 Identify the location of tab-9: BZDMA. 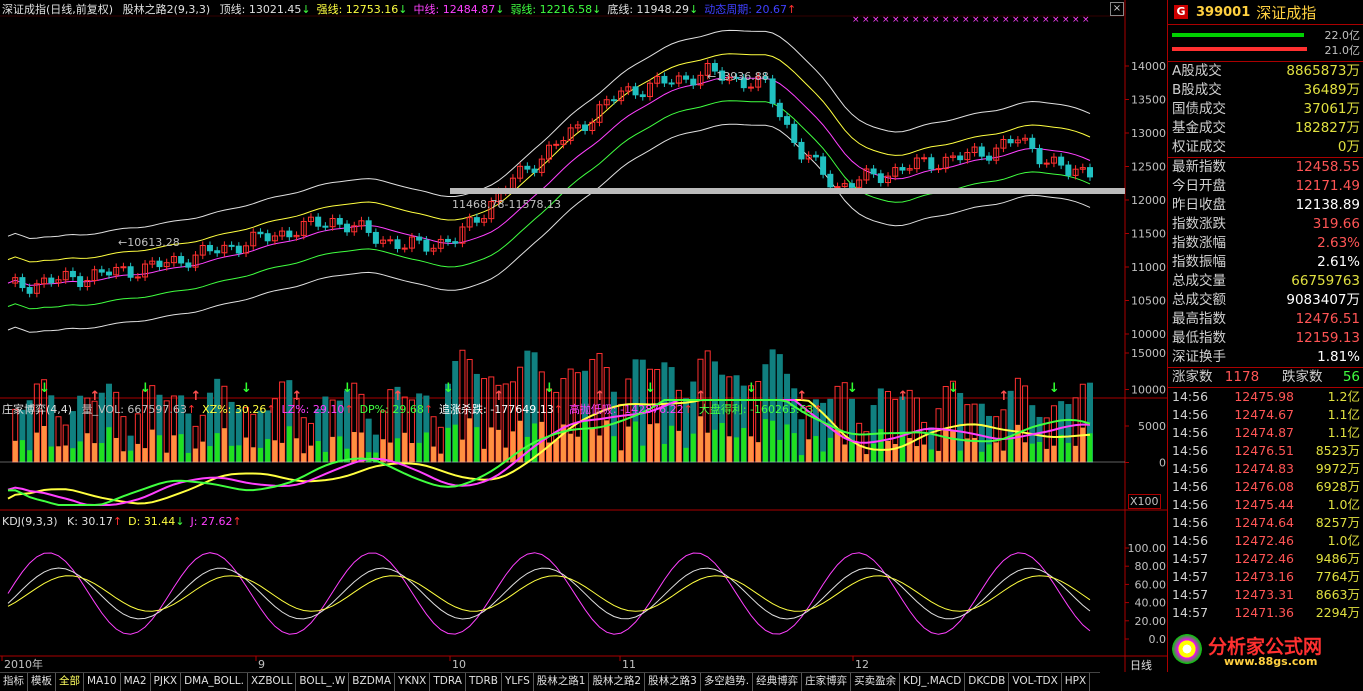
(372, 682).